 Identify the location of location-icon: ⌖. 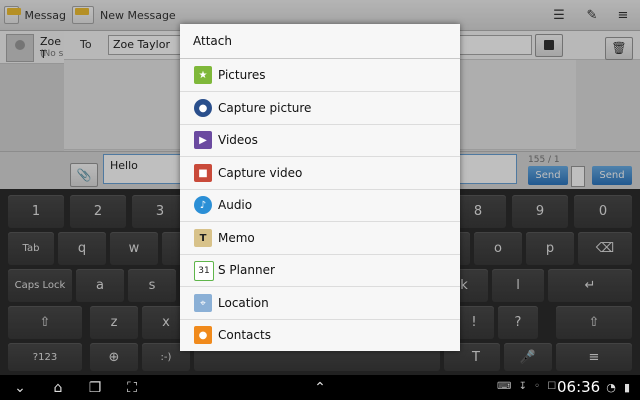
(203, 303).